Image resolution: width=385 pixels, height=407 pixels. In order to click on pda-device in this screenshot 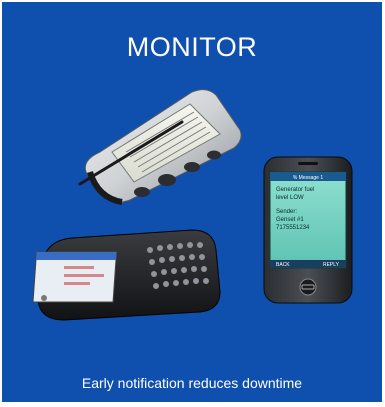, I will do `click(160, 147)`.